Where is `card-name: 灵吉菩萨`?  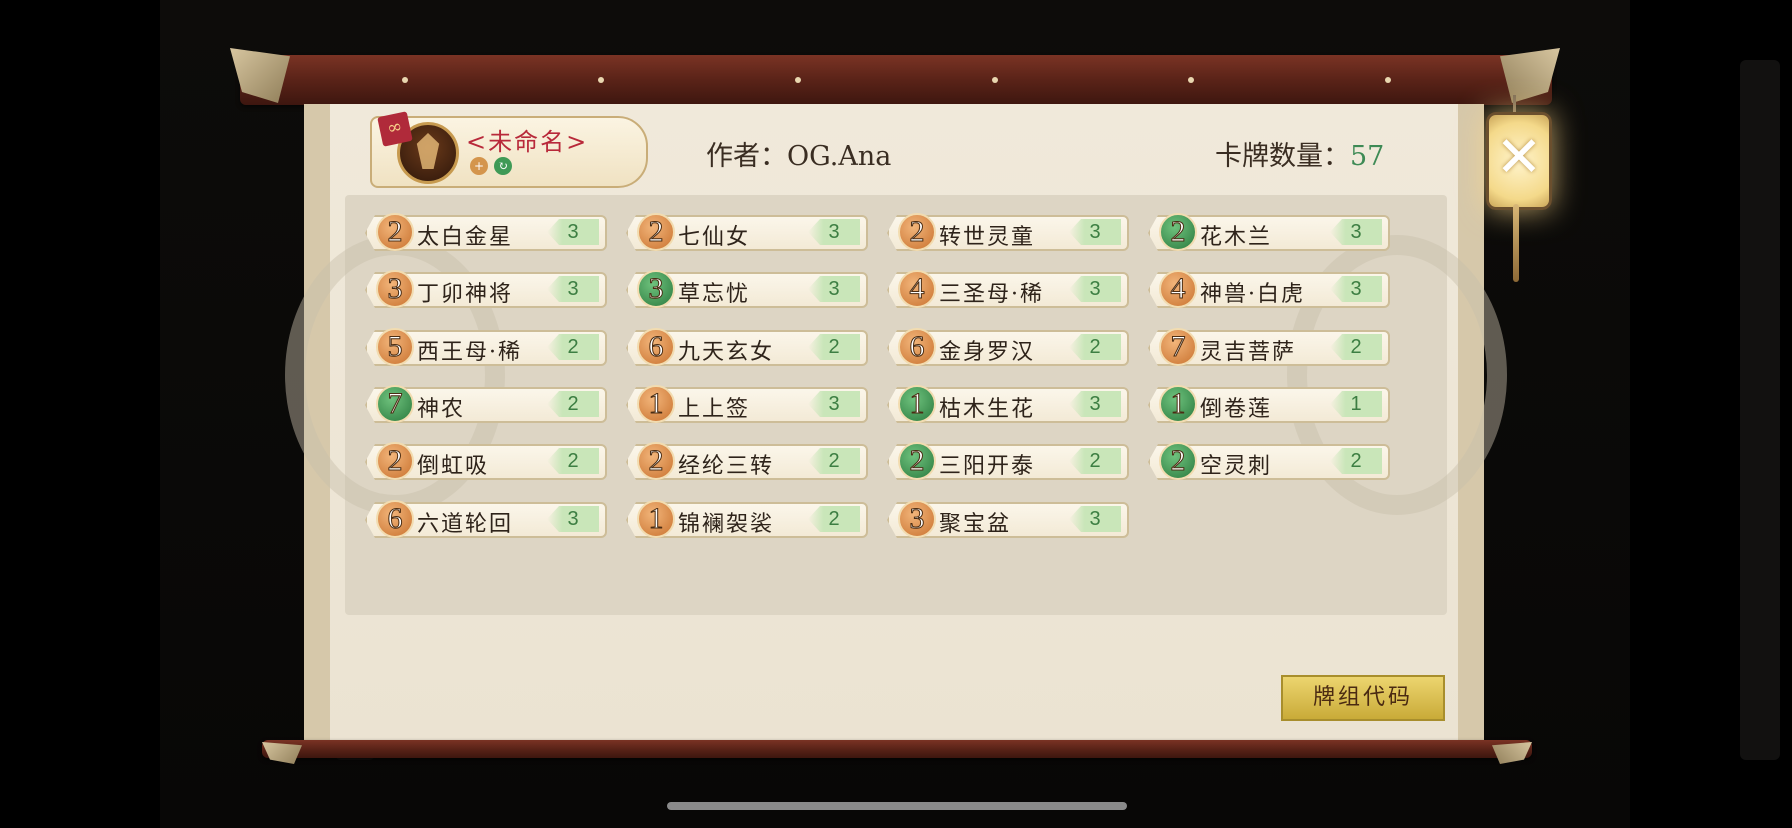 card-name: 灵吉菩萨 is located at coordinates (1248, 352).